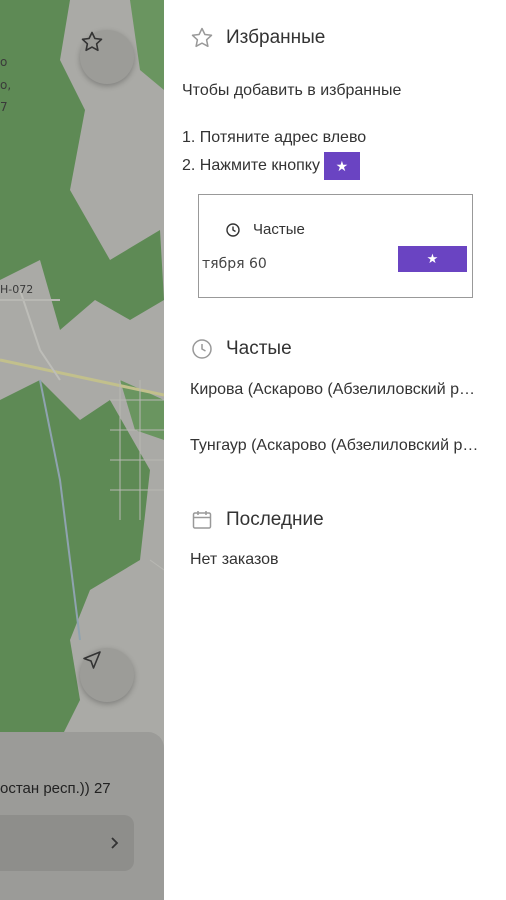 This screenshot has width=506, height=900. I want to click on star-button-example: ★, so click(341, 166).